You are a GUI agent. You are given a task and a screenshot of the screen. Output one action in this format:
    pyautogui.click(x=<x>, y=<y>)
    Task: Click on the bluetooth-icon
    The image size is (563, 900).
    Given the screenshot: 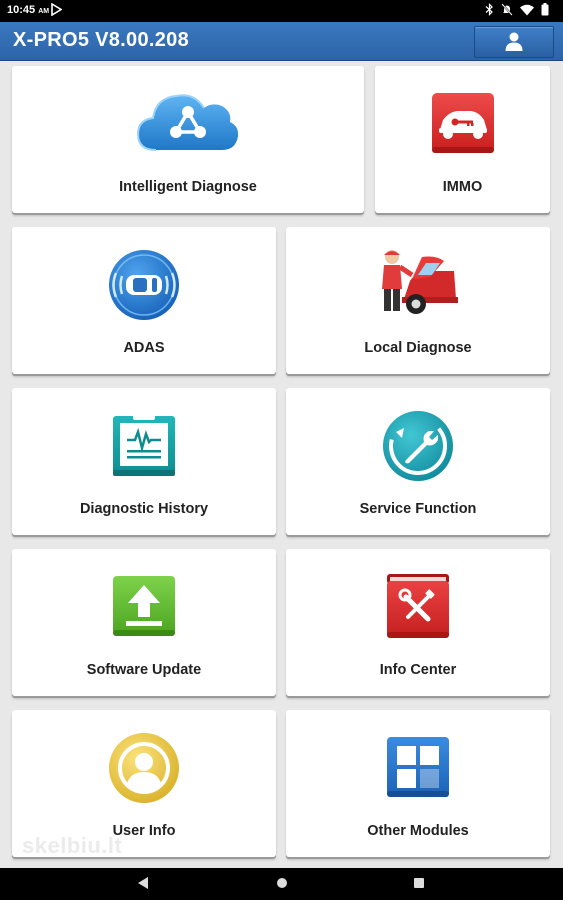 What is the action you would take?
    pyautogui.click(x=489, y=11)
    